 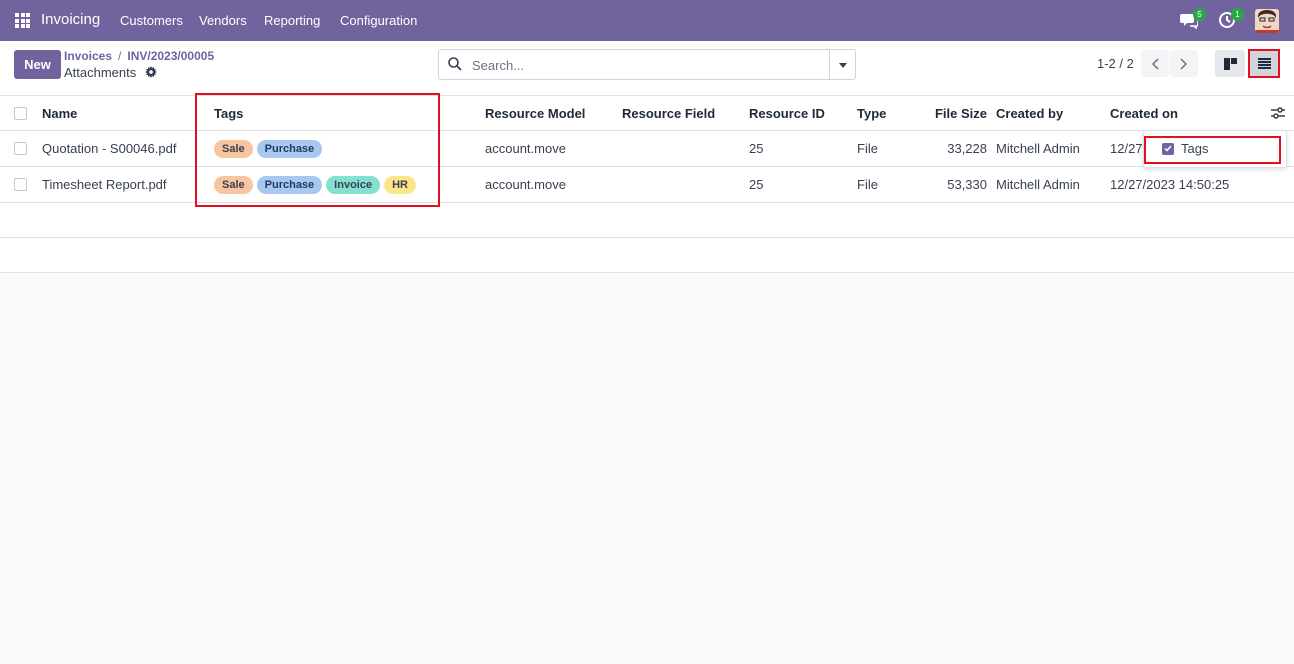 I want to click on column-header-resource-field: Resource Field, so click(x=668, y=113).